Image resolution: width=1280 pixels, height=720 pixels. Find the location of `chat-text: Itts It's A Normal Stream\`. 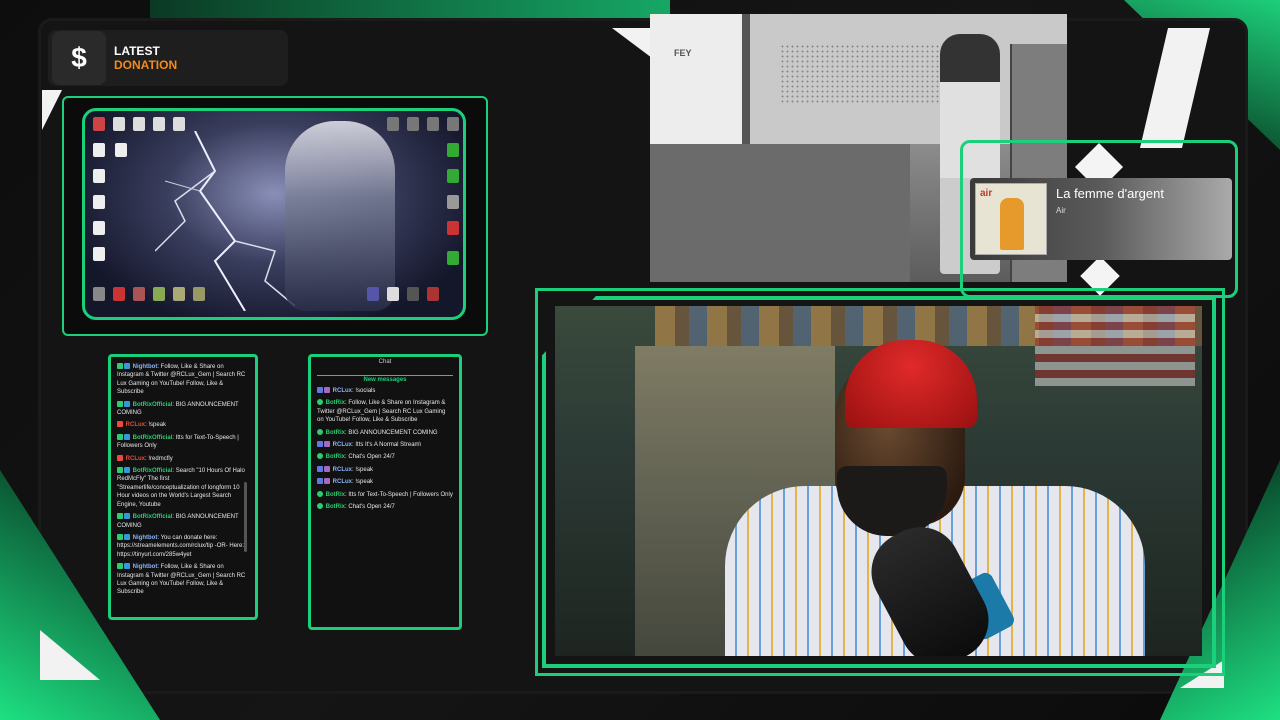

chat-text: Itts It's A Normal Stream\ is located at coordinates (388, 445).